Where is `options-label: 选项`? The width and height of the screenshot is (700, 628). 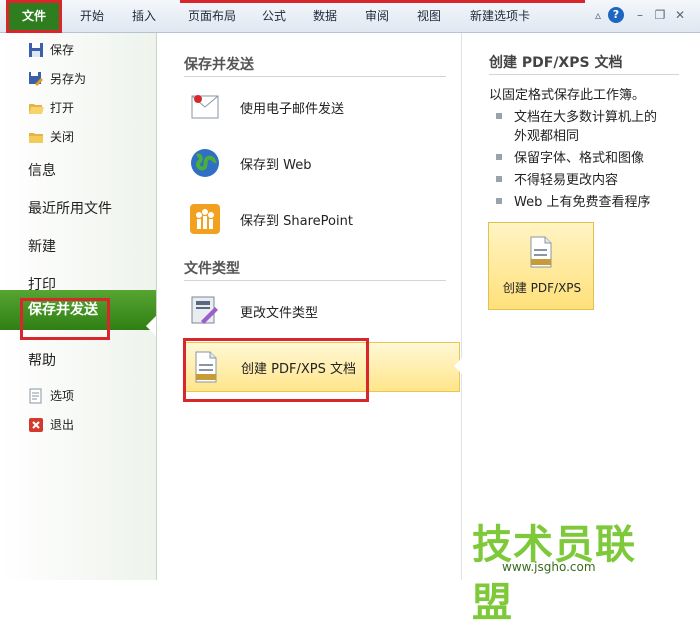
options-label: 选项 is located at coordinates (62, 396).